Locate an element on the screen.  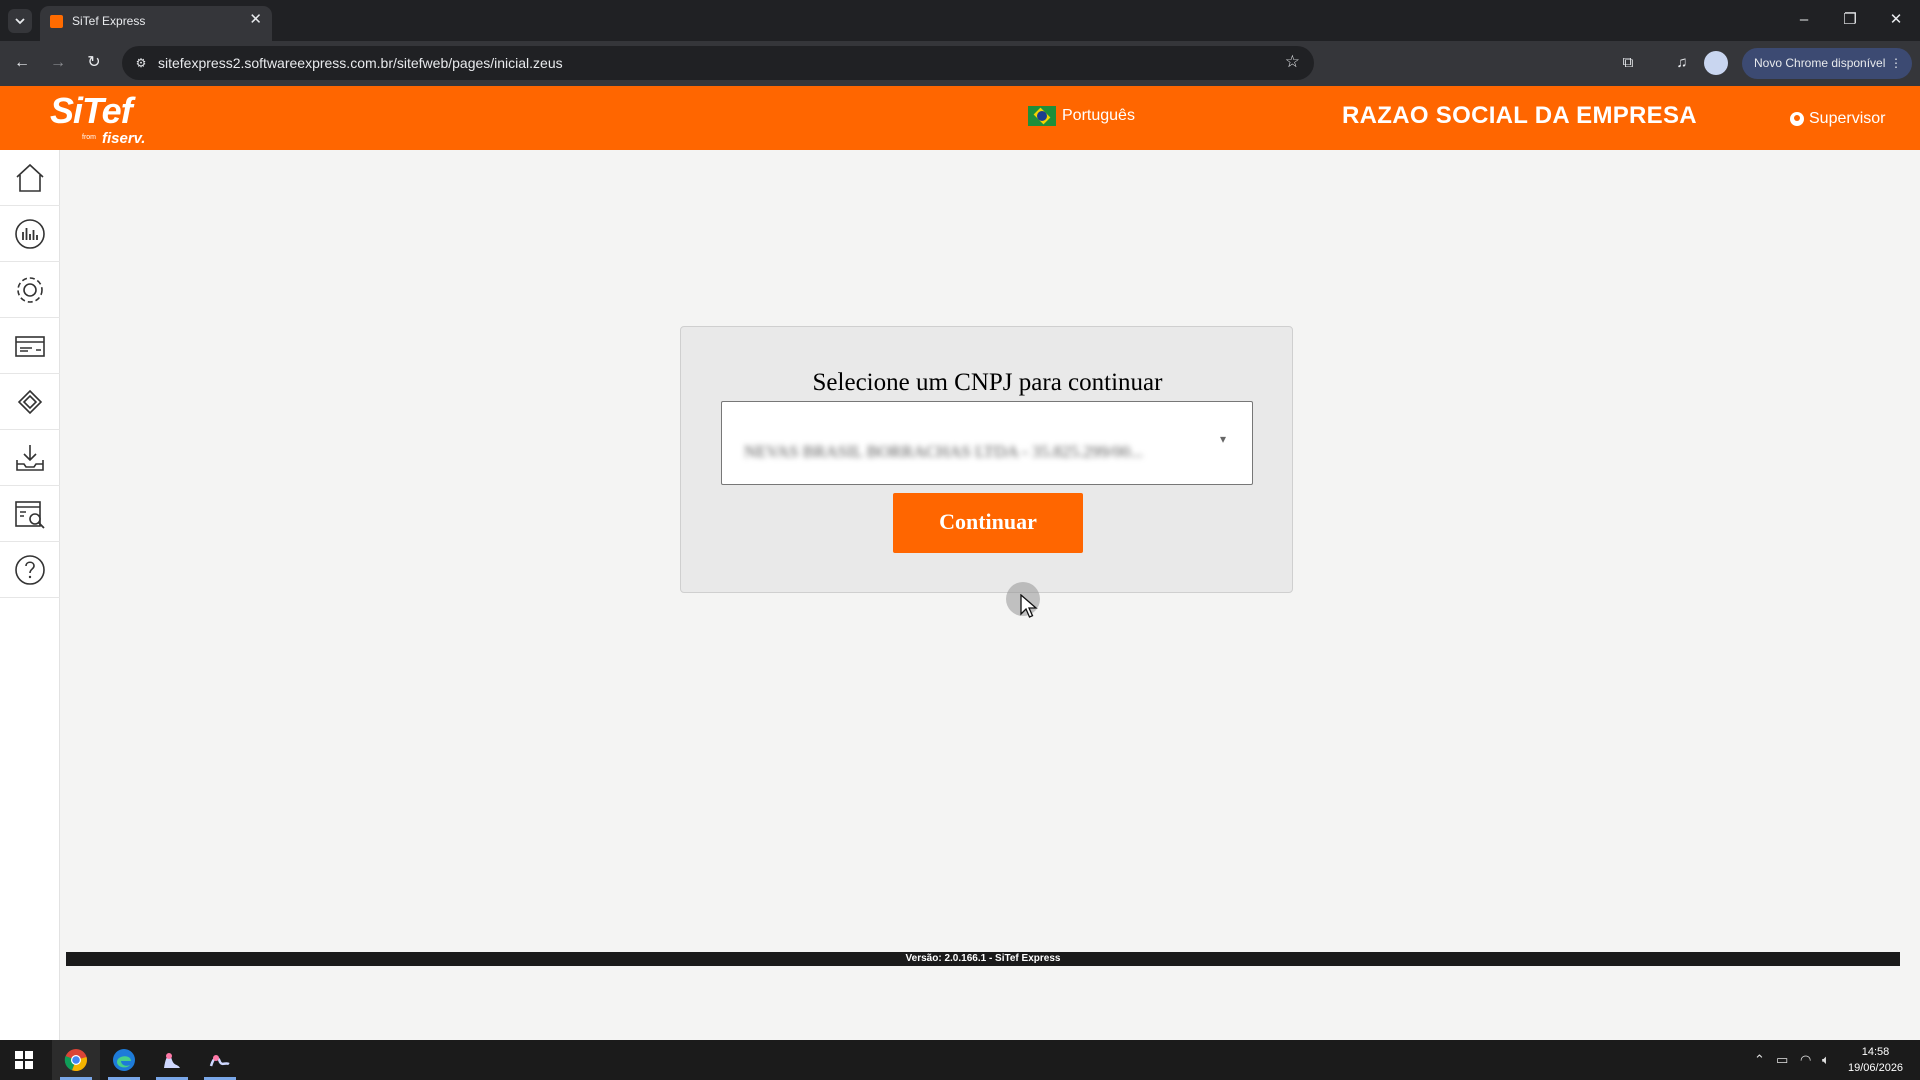
logo-from: from is located at coordinates (89, 137).